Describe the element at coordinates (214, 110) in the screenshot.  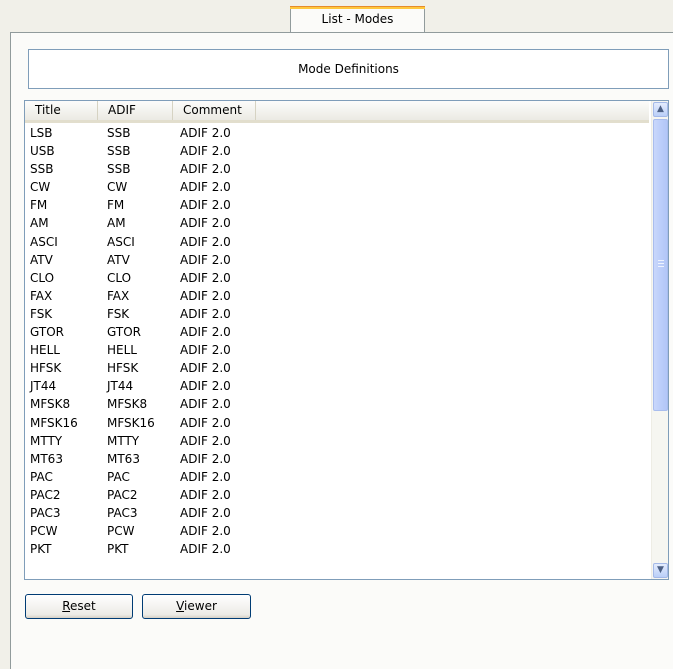
I see `column-header-comment: Comment` at that location.